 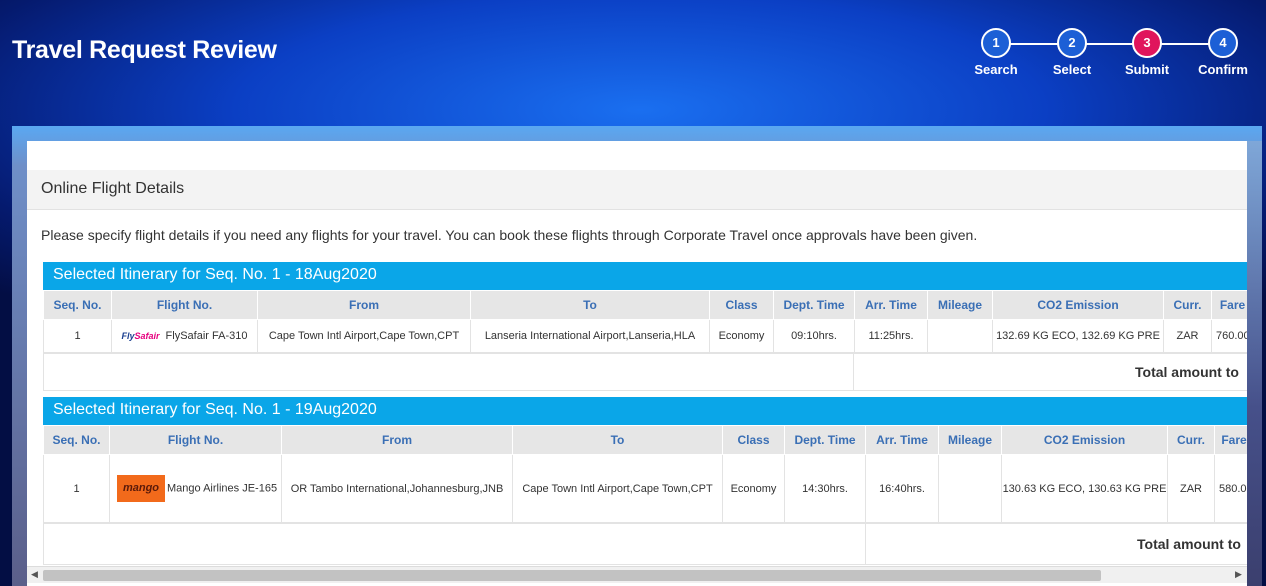 What do you see at coordinates (1084, 488) in the screenshot?
I see `co2-cell: 130.63 KG ECO, 130.63 KG PRE` at bounding box center [1084, 488].